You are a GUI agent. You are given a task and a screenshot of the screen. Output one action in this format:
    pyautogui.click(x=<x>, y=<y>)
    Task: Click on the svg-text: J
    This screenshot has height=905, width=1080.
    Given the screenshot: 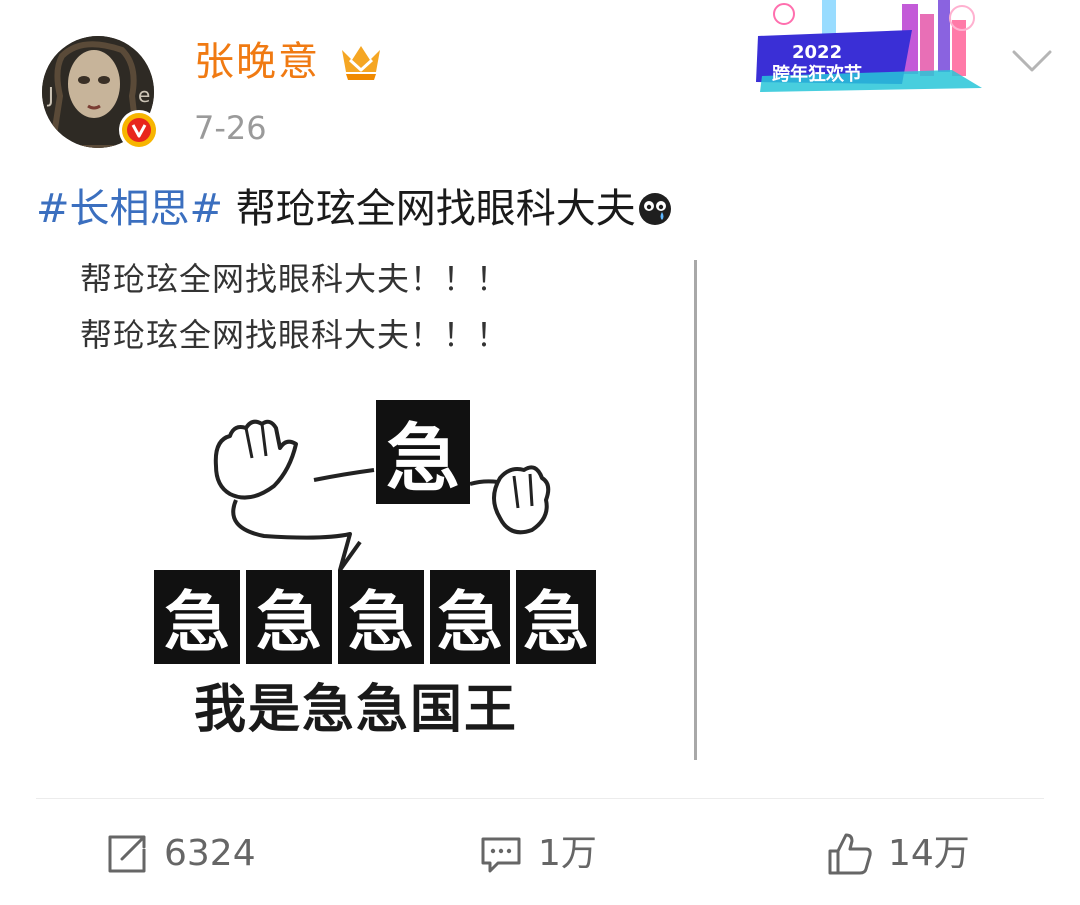 What is the action you would take?
    pyautogui.click(x=50, y=95)
    